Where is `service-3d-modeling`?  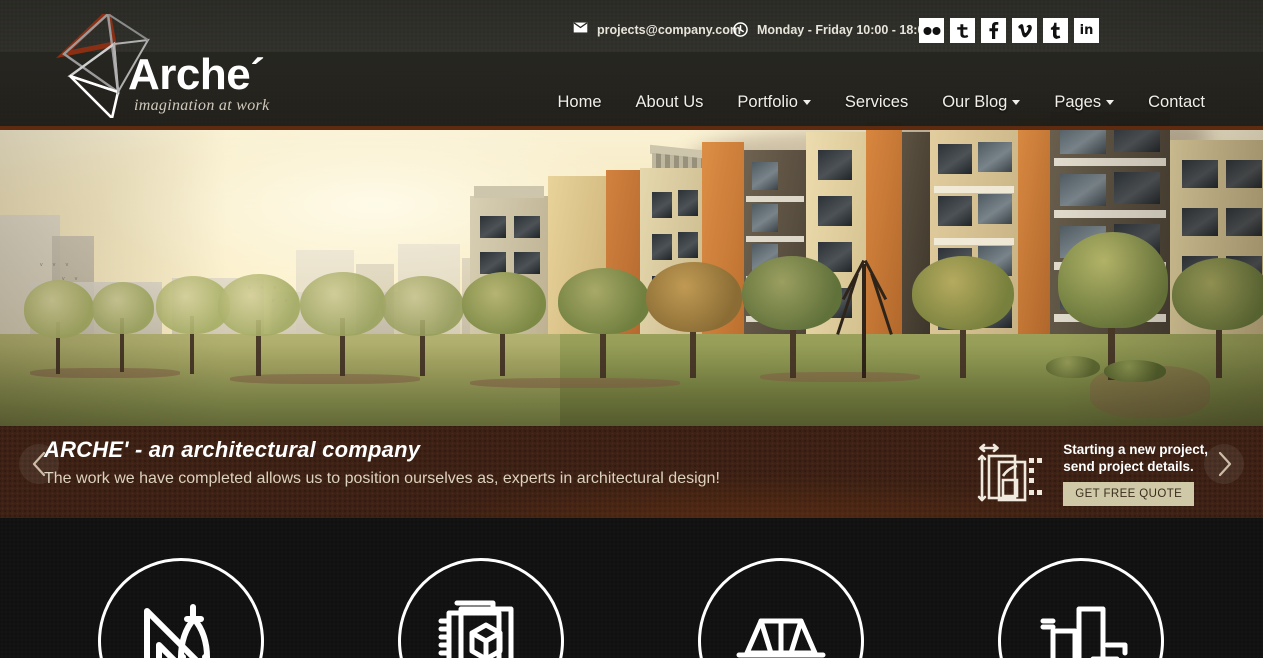
service-3d-modeling is located at coordinates (481, 608).